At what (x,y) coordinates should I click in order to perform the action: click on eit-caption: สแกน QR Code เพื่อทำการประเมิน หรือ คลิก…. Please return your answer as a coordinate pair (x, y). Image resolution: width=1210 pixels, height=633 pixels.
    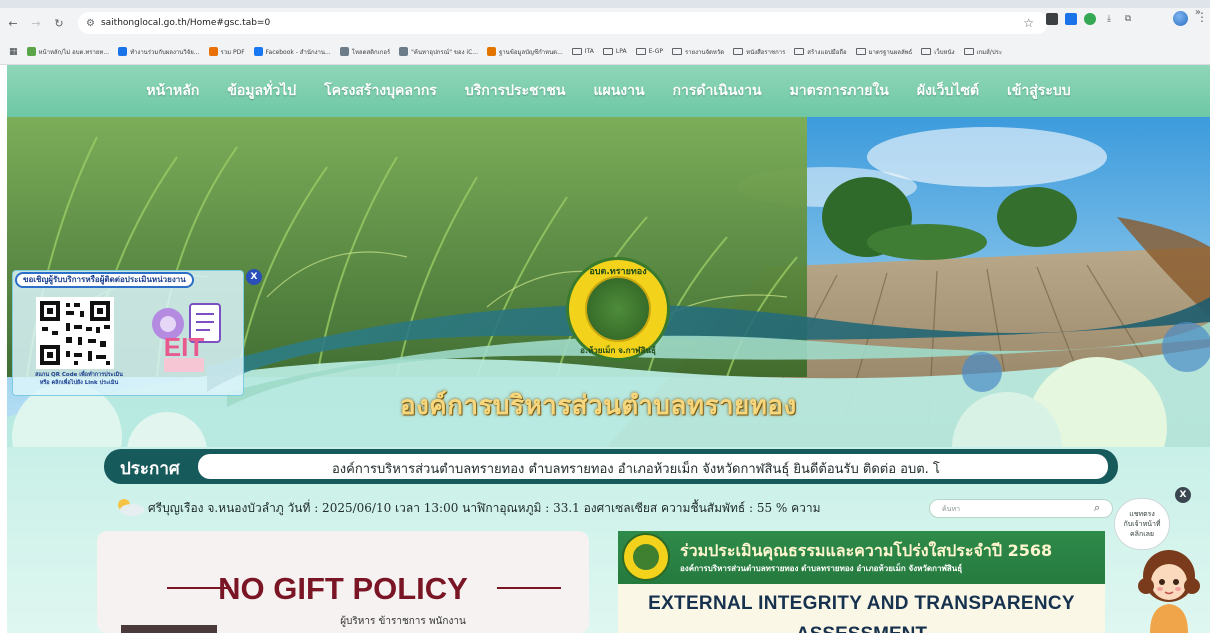
    Looking at the image, I should click on (79, 379).